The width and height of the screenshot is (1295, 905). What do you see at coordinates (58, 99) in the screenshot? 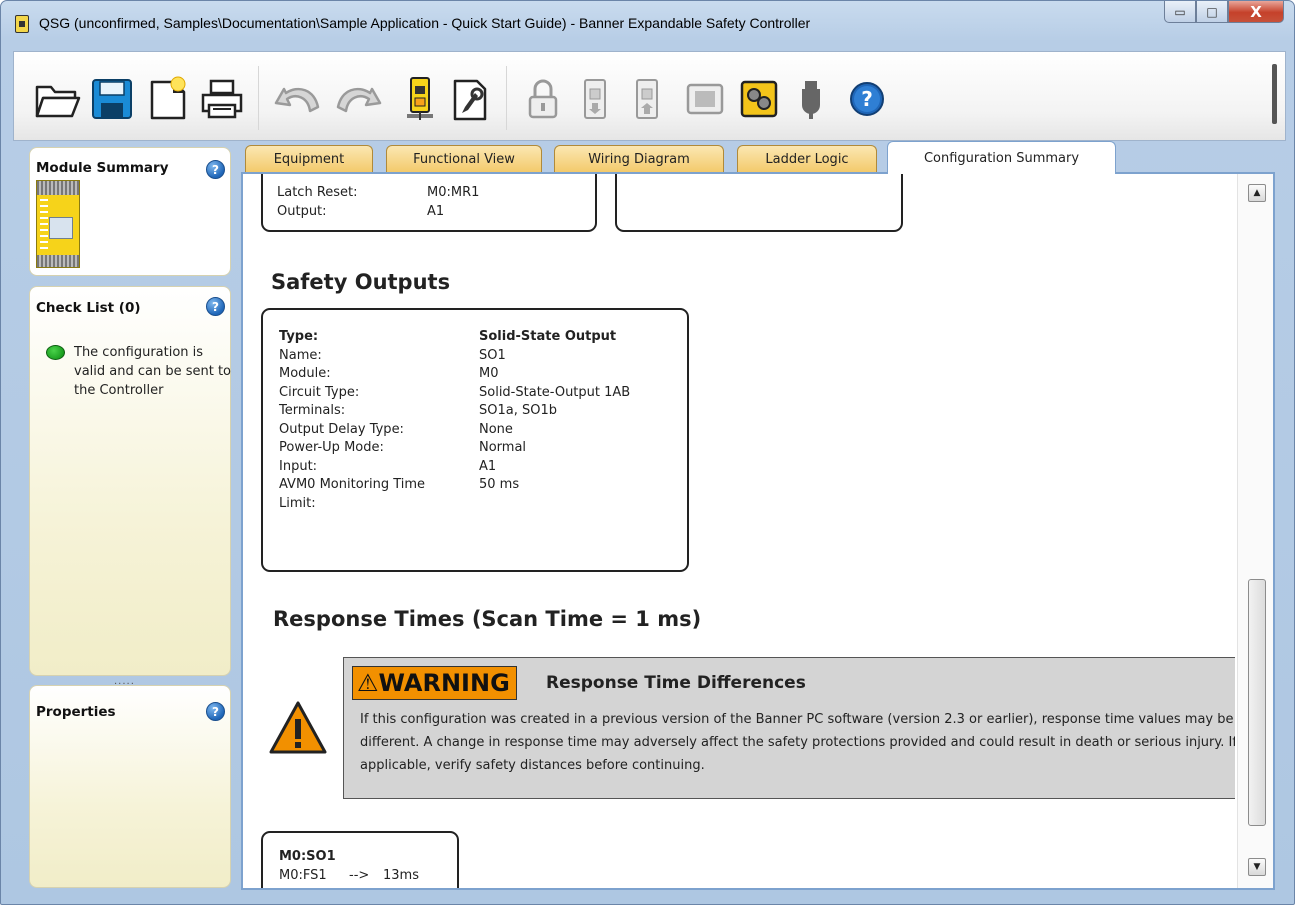
I see `open-button` at bounding box center [58, 99].